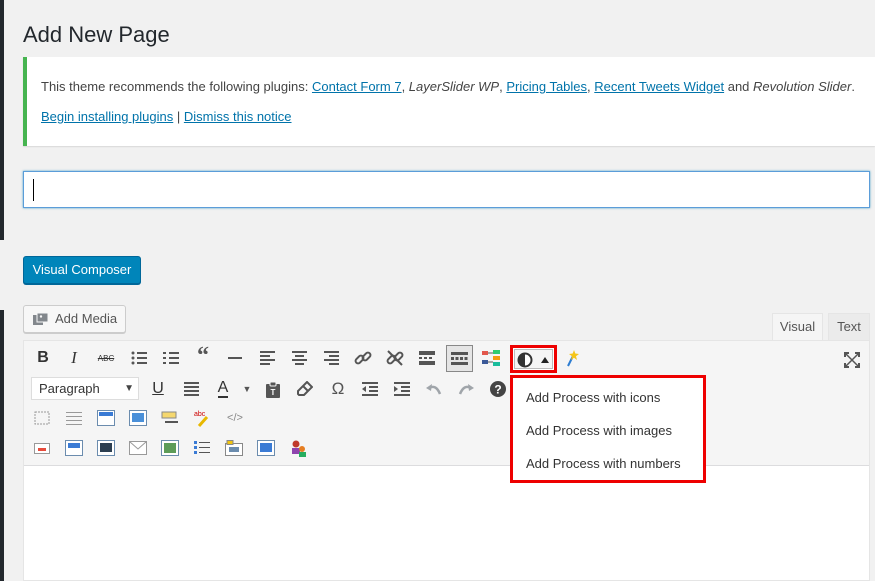 The image size is (875, 581). Describe the element at coordinates (171, 358) in the screenshot. I see `numbered-list-icon` at that location.